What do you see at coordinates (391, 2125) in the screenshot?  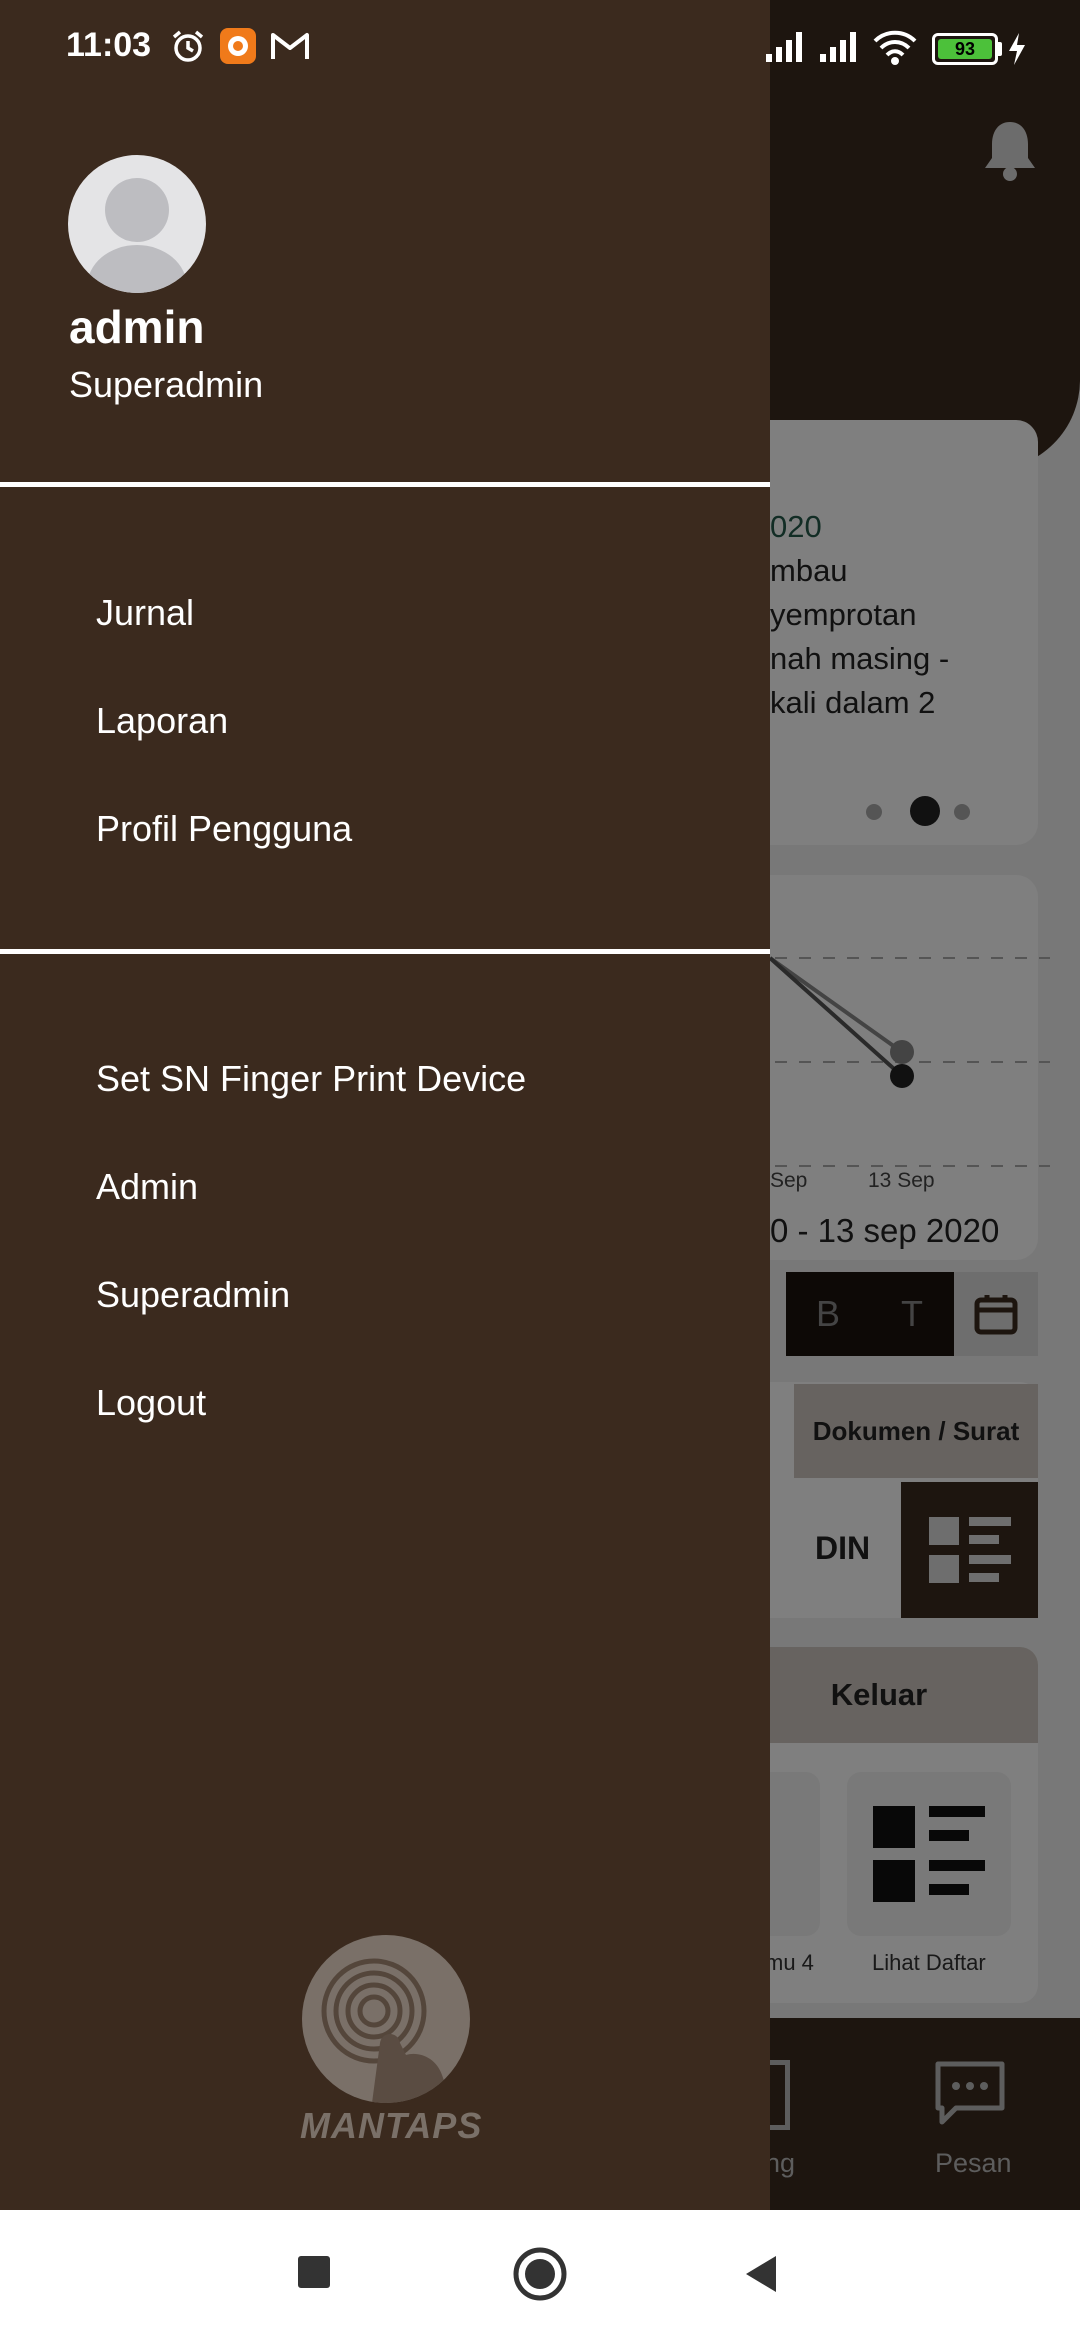 I see `brand-name: MANTAPS` at bounding box center [391, 2125].